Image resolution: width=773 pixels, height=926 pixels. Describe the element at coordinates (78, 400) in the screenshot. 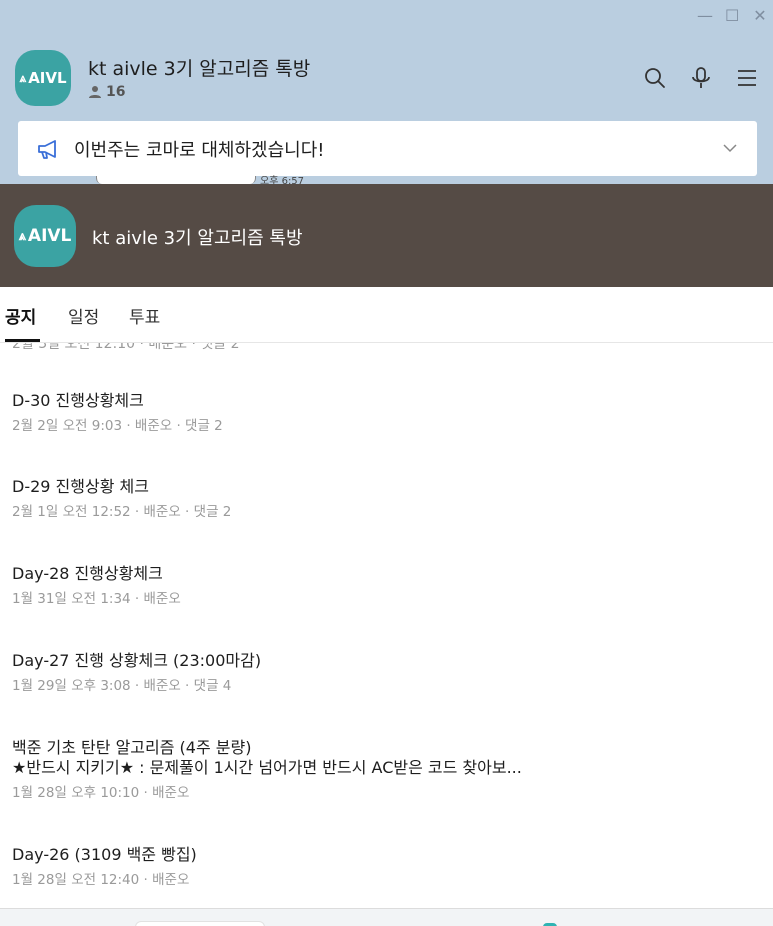

I see `notice-title: D-30 진행상황체크` at that location.